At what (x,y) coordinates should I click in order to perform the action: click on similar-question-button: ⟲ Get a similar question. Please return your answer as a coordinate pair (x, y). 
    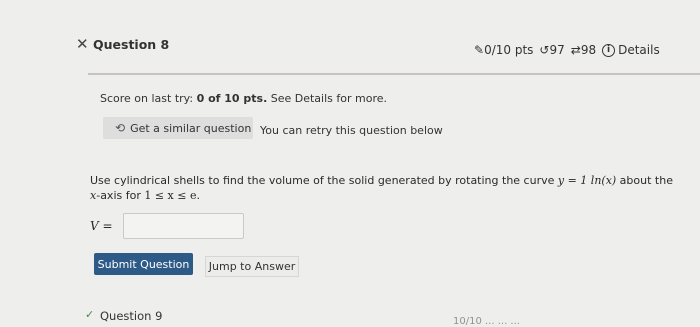
    Looking at the image, I should click on (178, 128).